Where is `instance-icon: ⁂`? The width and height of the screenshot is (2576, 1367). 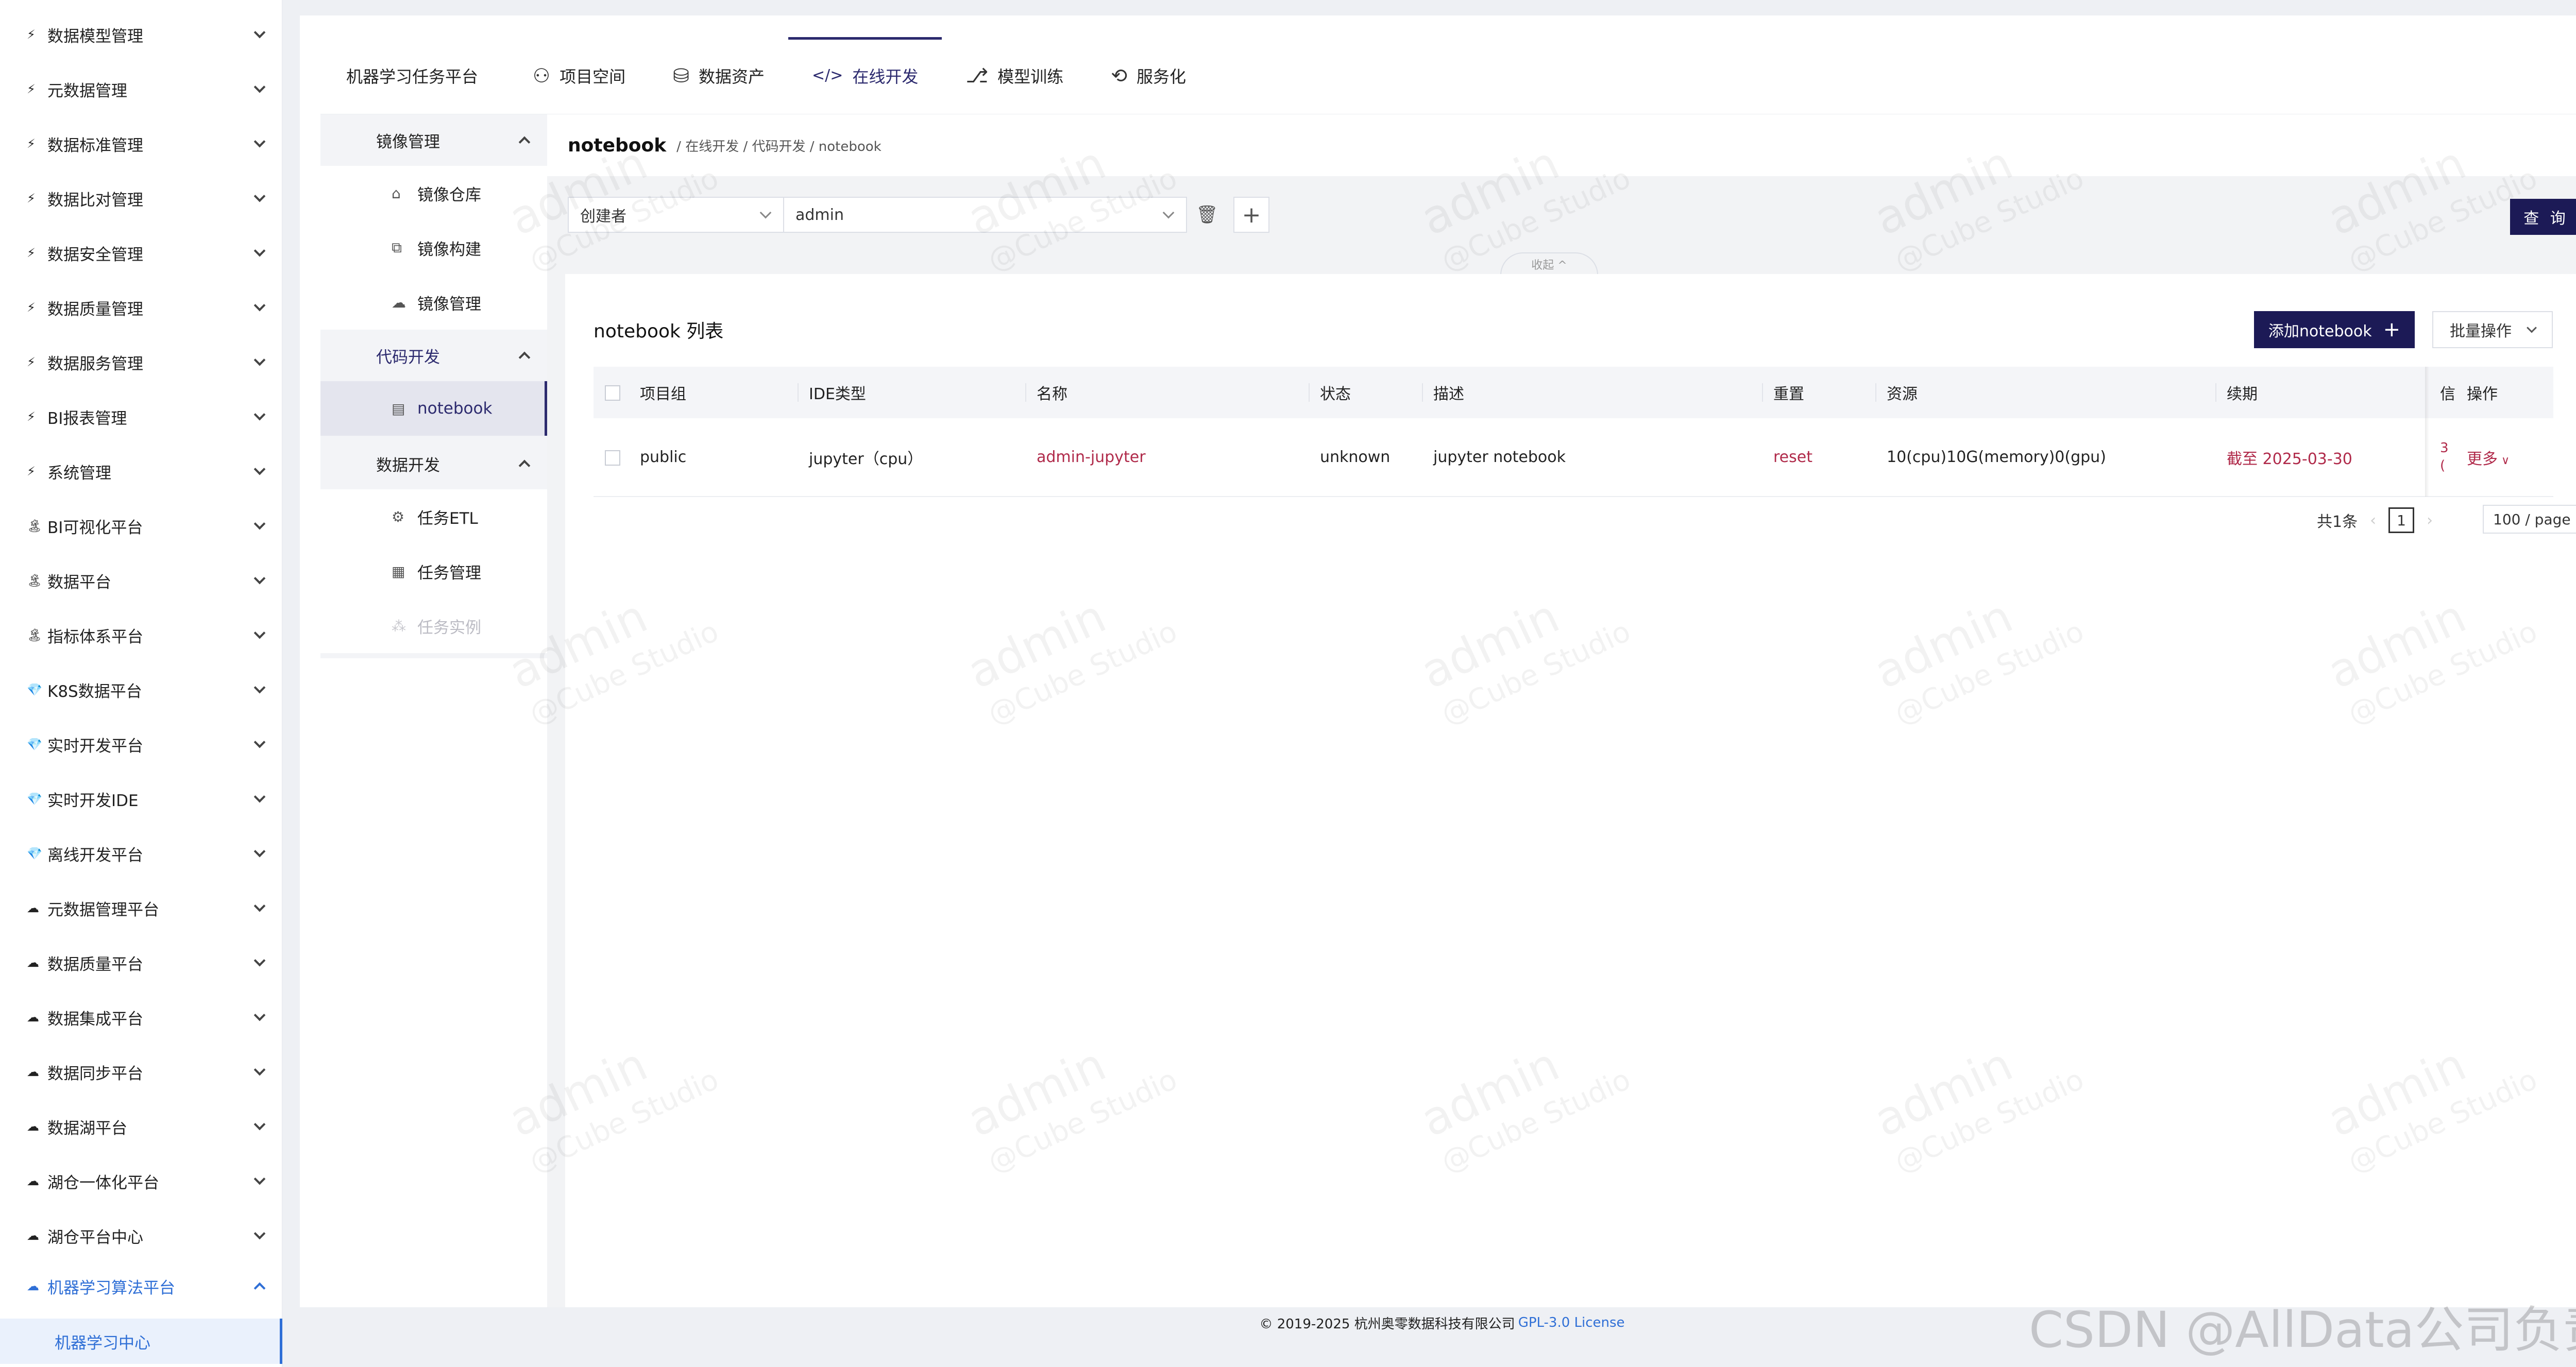 instance-icon: ⁂ is located at coordinates (399, 626).